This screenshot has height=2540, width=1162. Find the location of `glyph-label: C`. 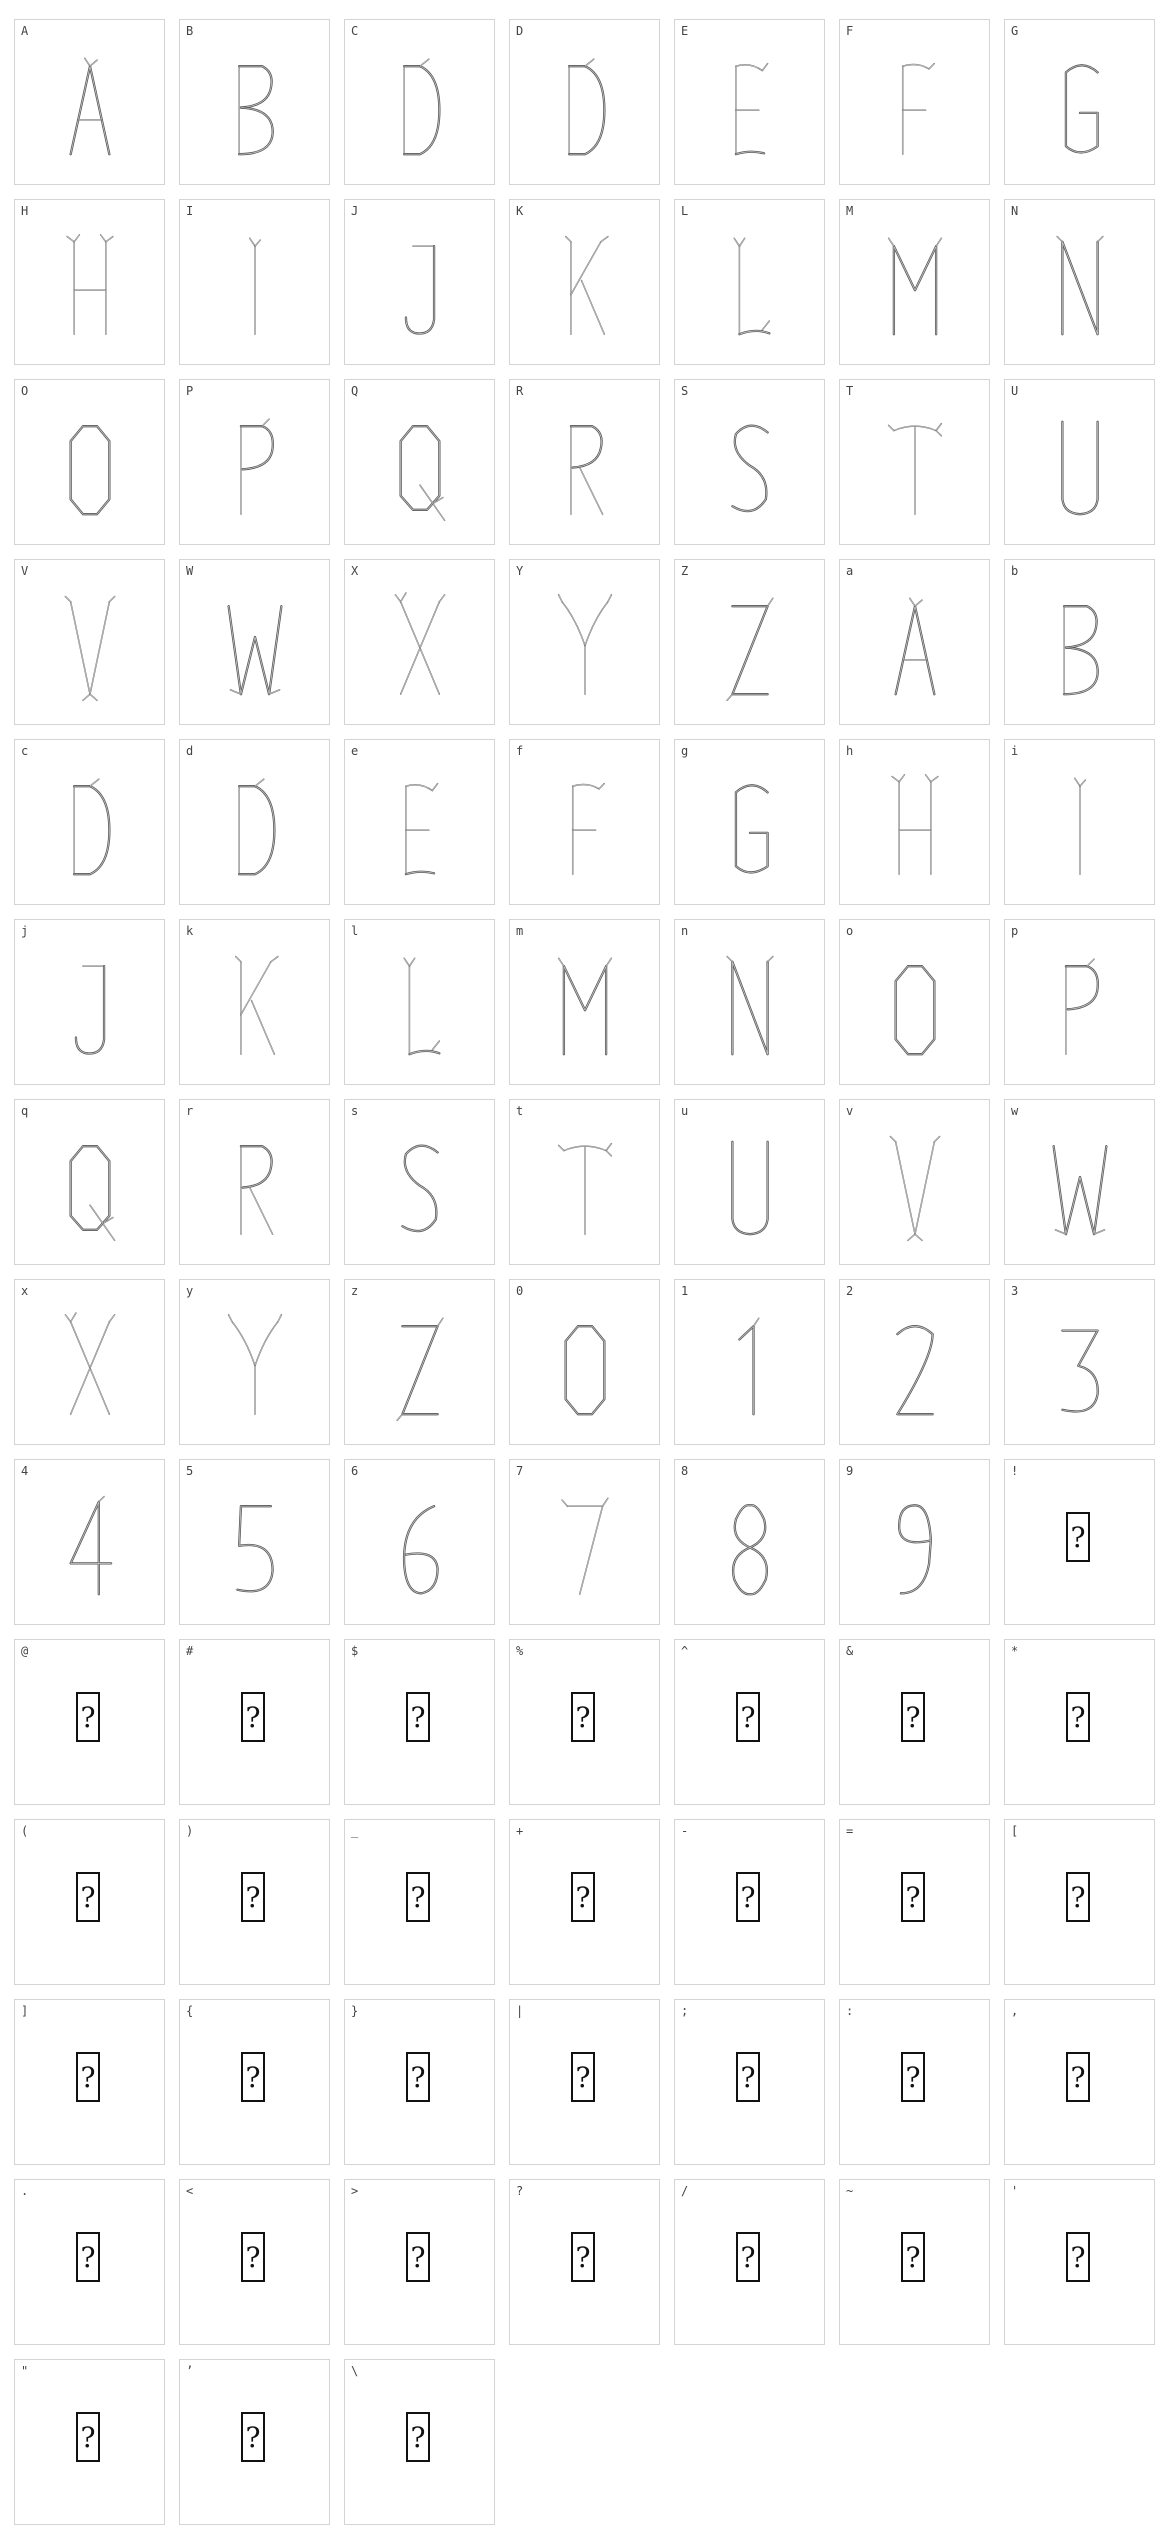

glyph-label: C is located at coordinates (355, 31).